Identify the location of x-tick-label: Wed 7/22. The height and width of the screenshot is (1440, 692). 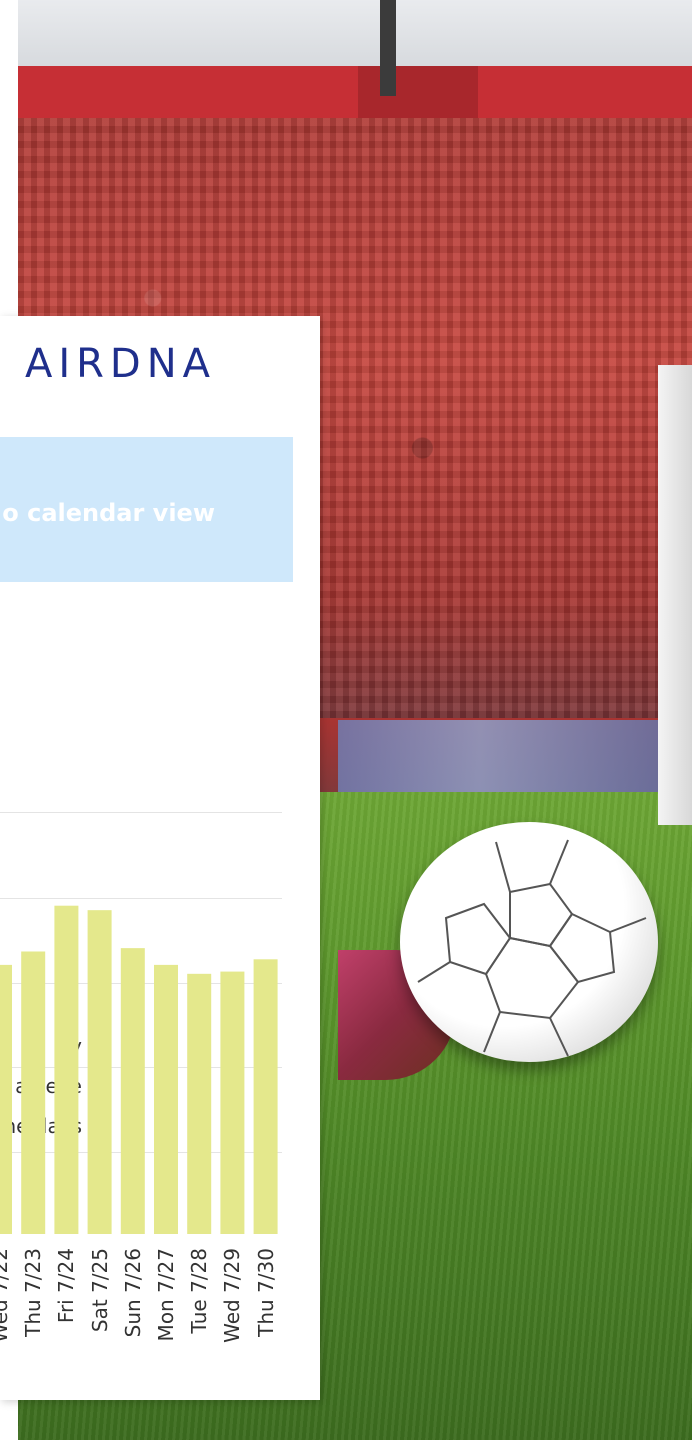
(6, 1295).